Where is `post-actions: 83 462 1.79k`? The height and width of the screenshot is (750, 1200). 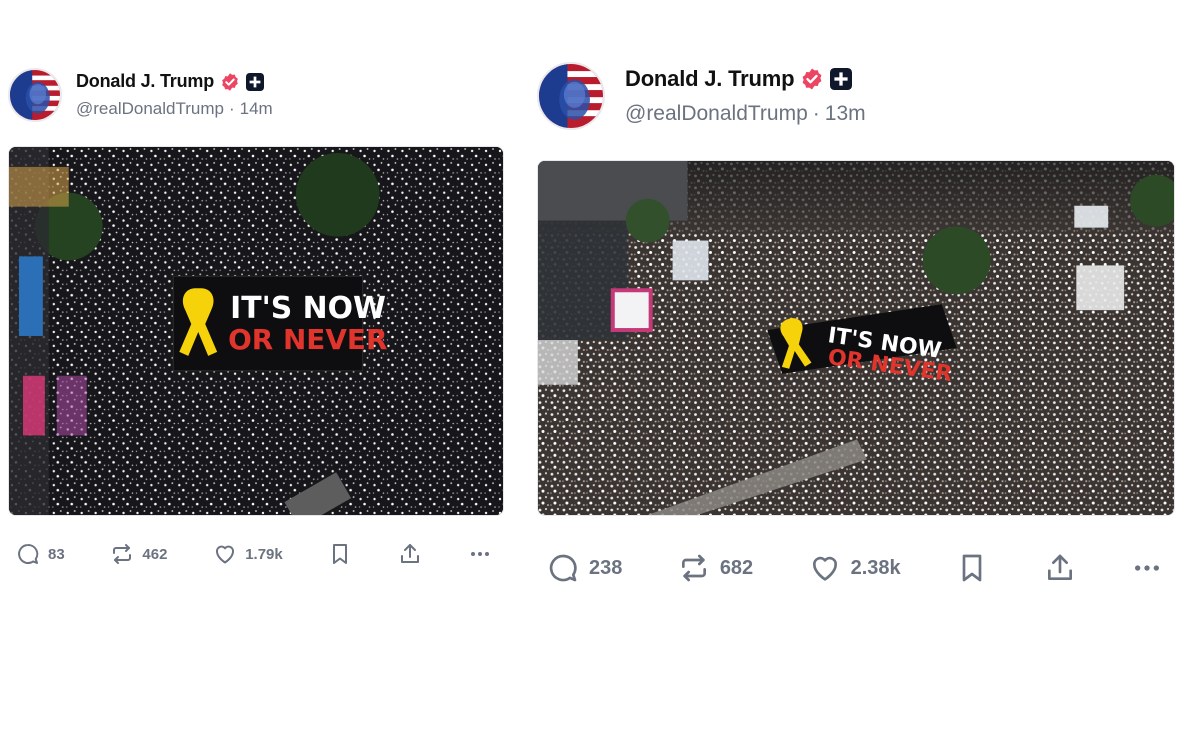
post-actions: 83 462 1.79k is located at coordinates (256, 554).